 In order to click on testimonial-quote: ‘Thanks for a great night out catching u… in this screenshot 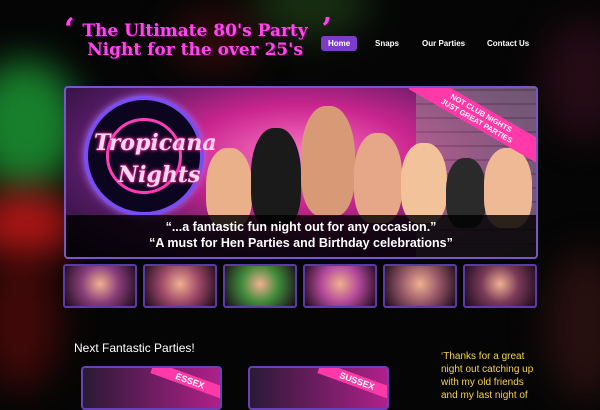, I will do `click(487, 376)`.